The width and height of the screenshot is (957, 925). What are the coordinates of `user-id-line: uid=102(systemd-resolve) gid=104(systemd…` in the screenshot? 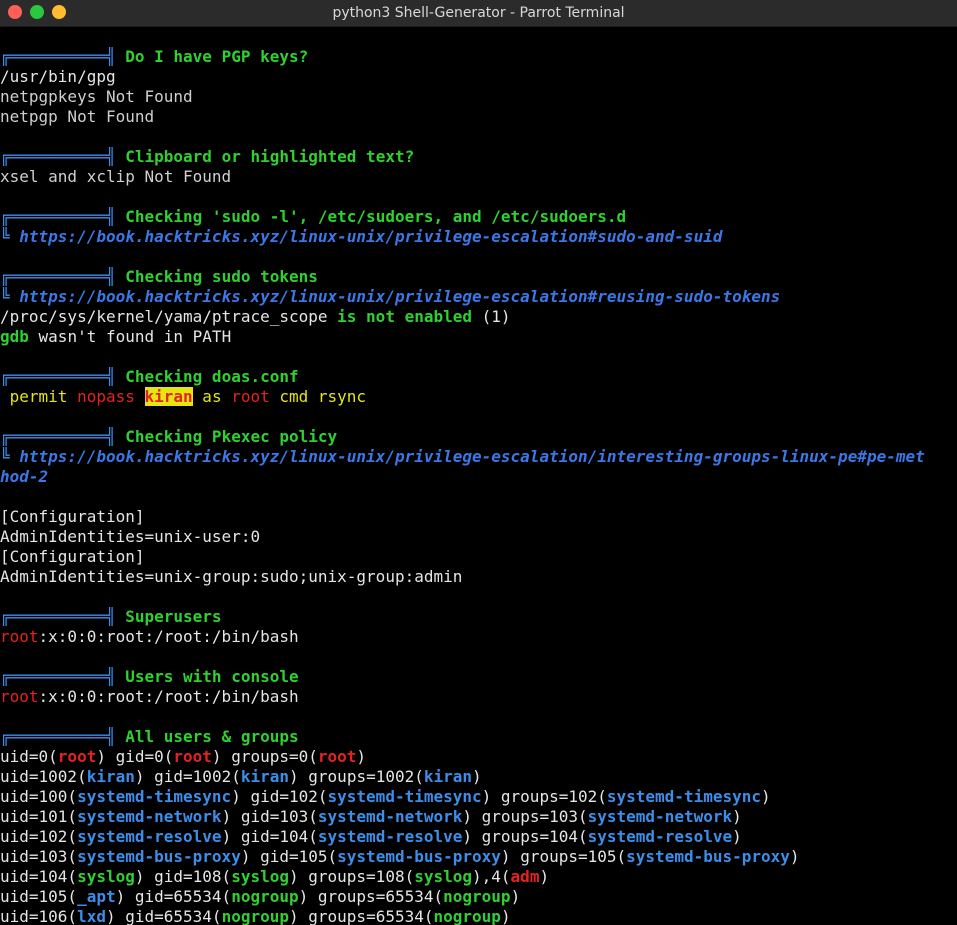 It's located at (478, 837).